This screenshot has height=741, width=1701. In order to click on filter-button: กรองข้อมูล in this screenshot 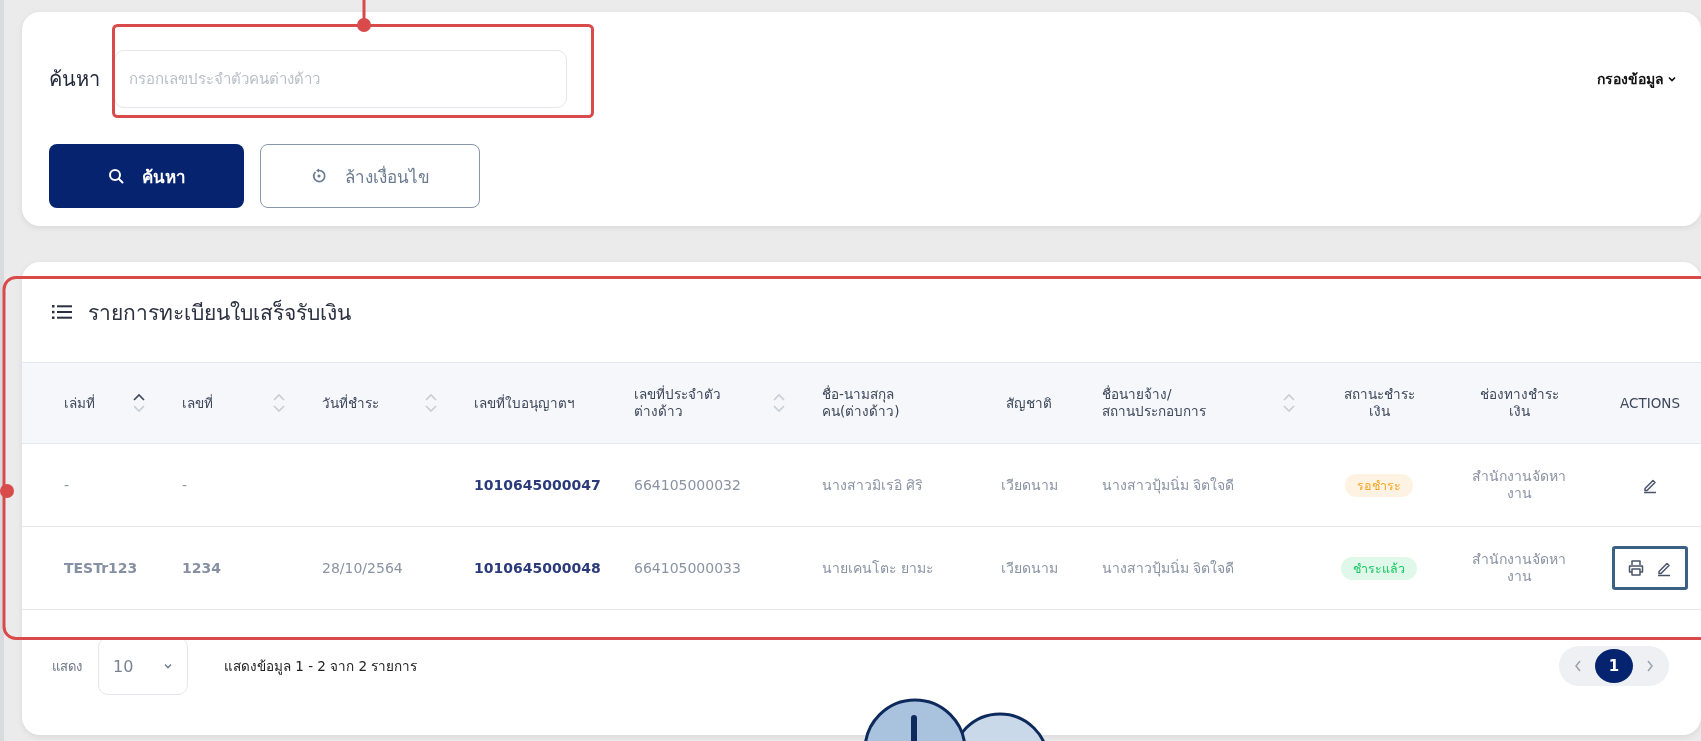, I will do `click(1637, 79)`.